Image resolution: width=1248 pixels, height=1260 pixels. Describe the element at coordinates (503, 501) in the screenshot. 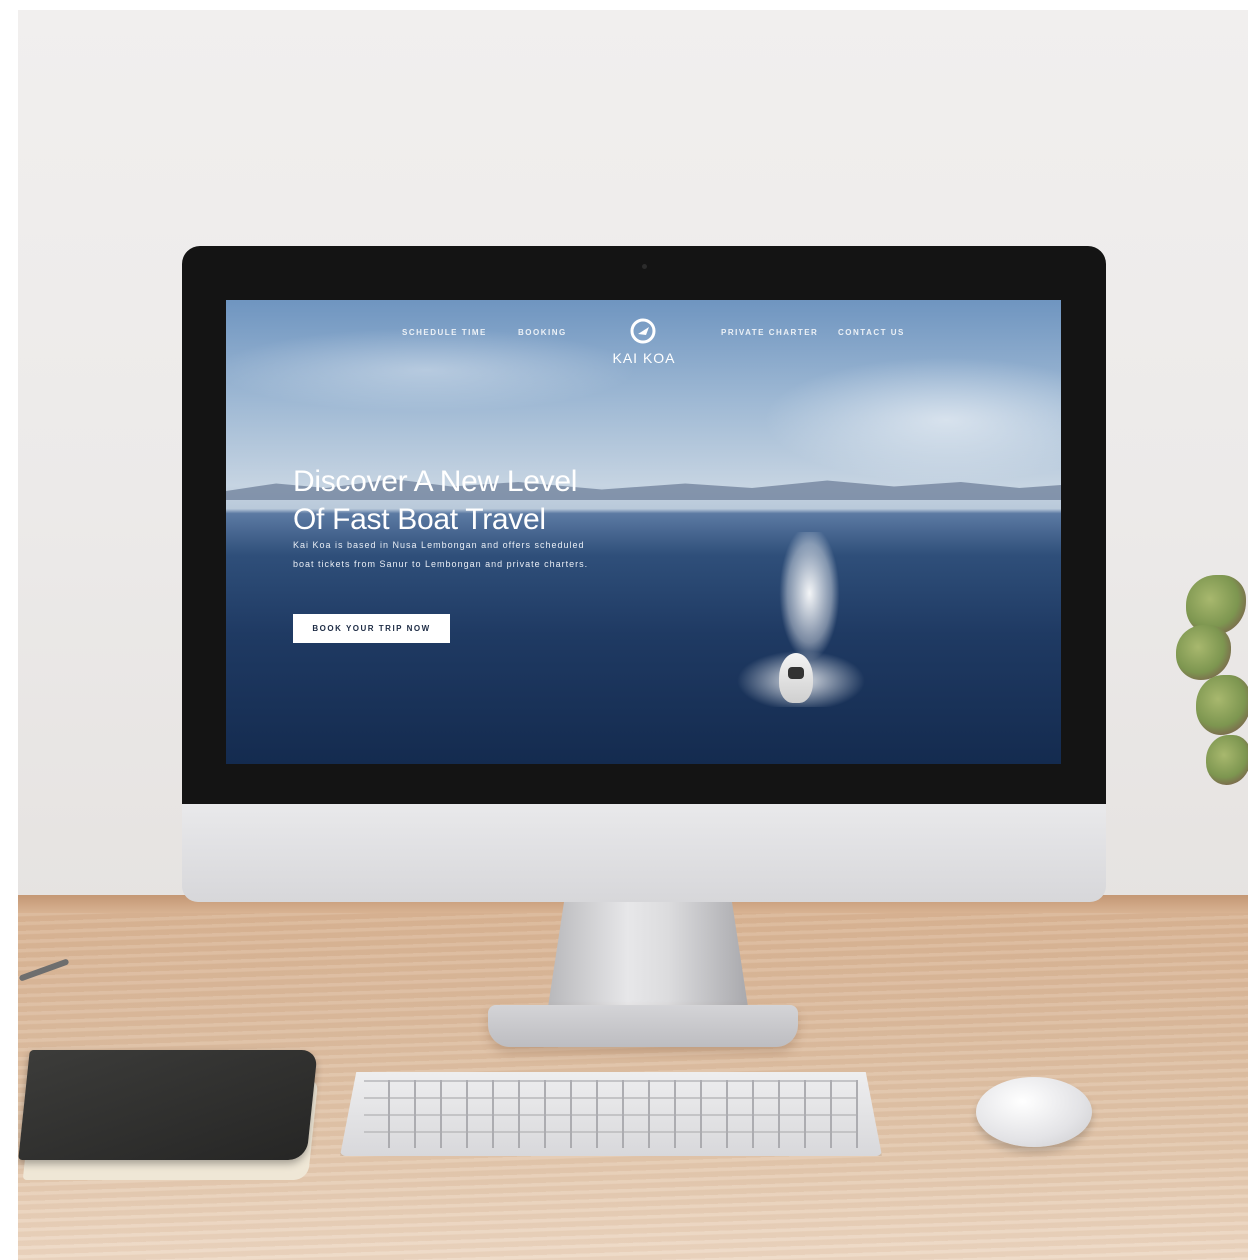

I see `hero-headline: Discover A New Level Of Fast Boat Travel` at that location.